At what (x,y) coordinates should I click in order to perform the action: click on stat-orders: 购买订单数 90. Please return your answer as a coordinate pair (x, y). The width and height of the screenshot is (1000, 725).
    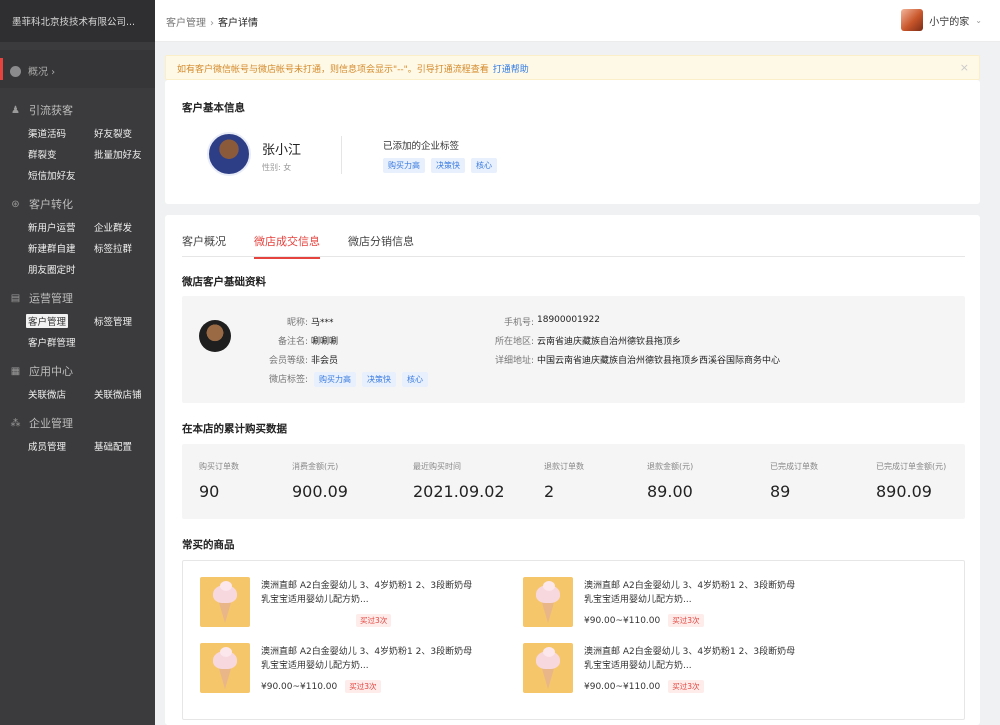
    Looking at the image, I should click on (219, 481).